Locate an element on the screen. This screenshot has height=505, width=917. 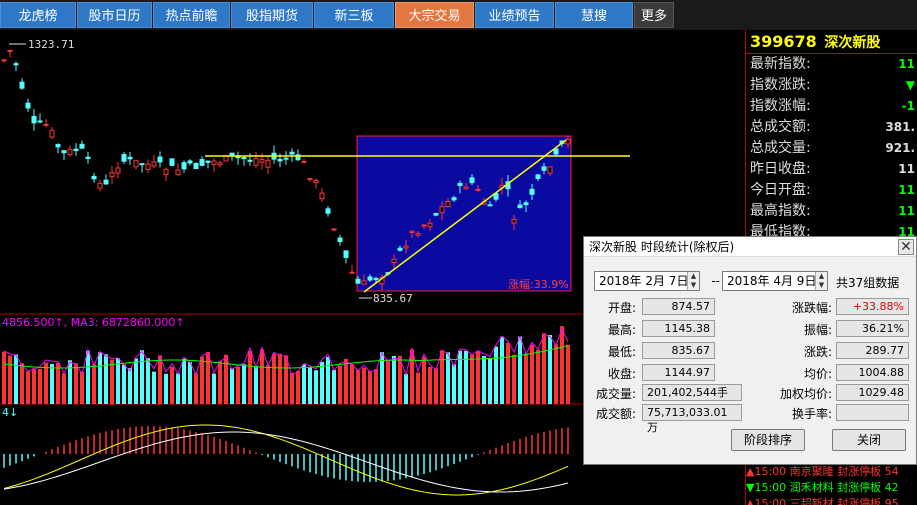
stat-open: 今日开盘: 11 is located at coordinates (831, 190).